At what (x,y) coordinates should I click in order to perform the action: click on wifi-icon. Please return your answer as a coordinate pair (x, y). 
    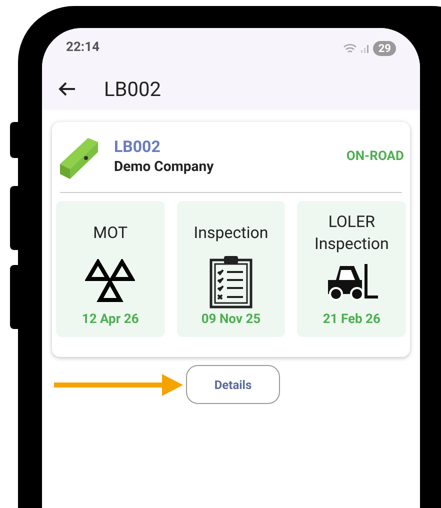
    Looking at the image, I should click on (350, 48).